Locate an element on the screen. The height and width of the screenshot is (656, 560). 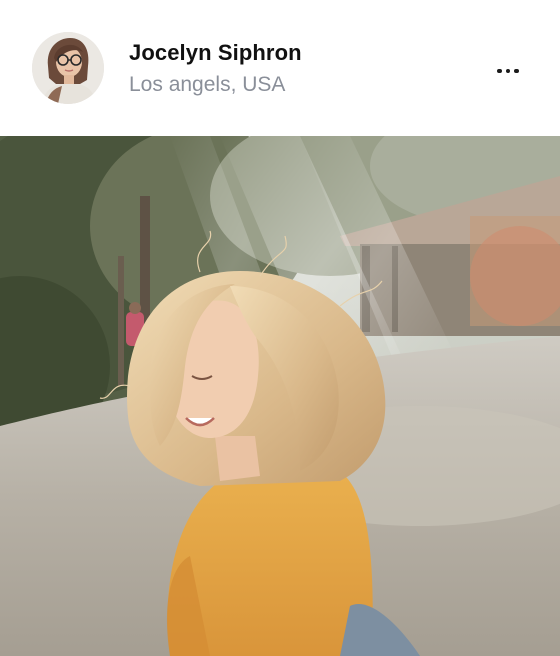
more-options-button is located at coordinates (508, 71).